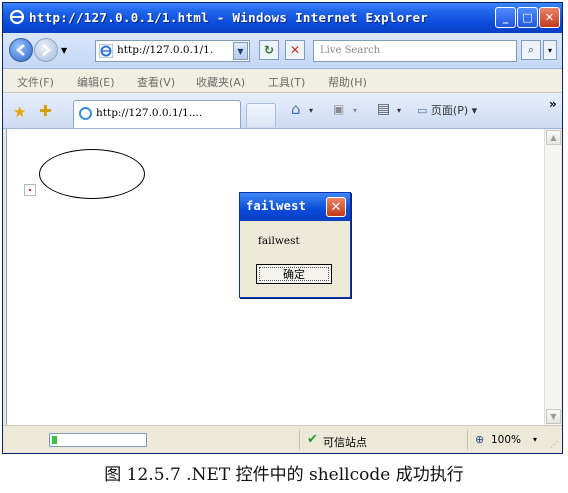 The height and width of the screenshot is (493, 568). What do you see at coordinates (553, 104) in the screenshot?
I see `more-commands-chevron-icon: »` at bounding box center [553, 104].